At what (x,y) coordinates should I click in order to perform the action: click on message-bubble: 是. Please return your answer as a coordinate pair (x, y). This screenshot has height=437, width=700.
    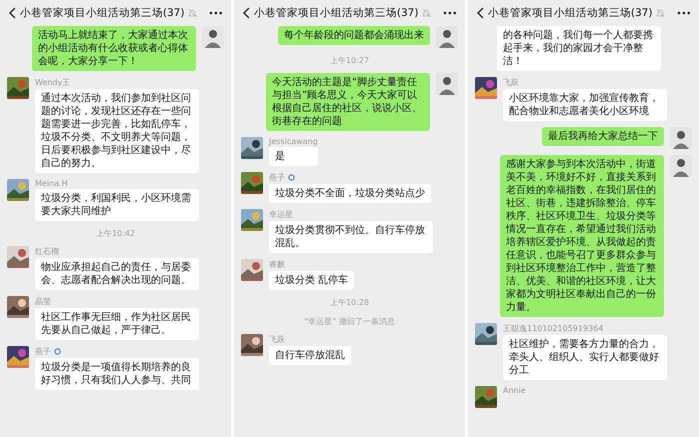
    Looking at the image, I should click on (293, 156).